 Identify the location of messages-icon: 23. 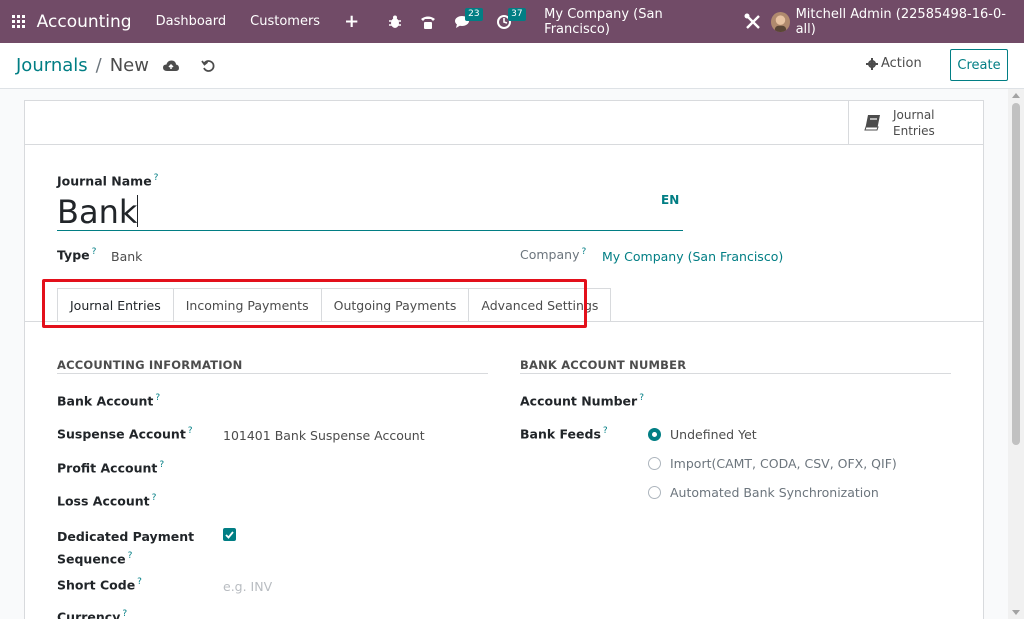
(468, 18).